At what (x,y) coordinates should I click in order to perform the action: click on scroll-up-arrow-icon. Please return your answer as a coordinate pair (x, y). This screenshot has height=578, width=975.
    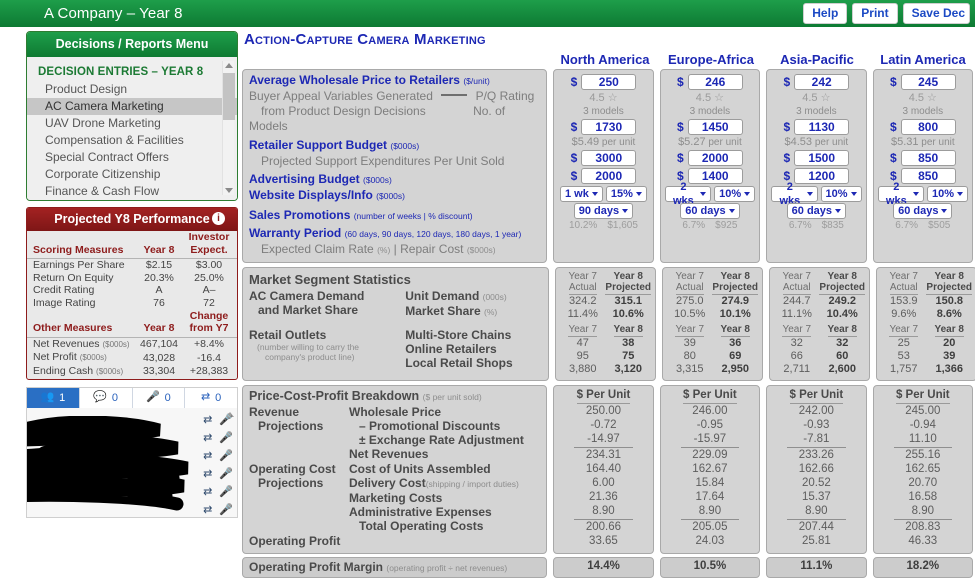
    Looking at the image, I should click on (229, 65).